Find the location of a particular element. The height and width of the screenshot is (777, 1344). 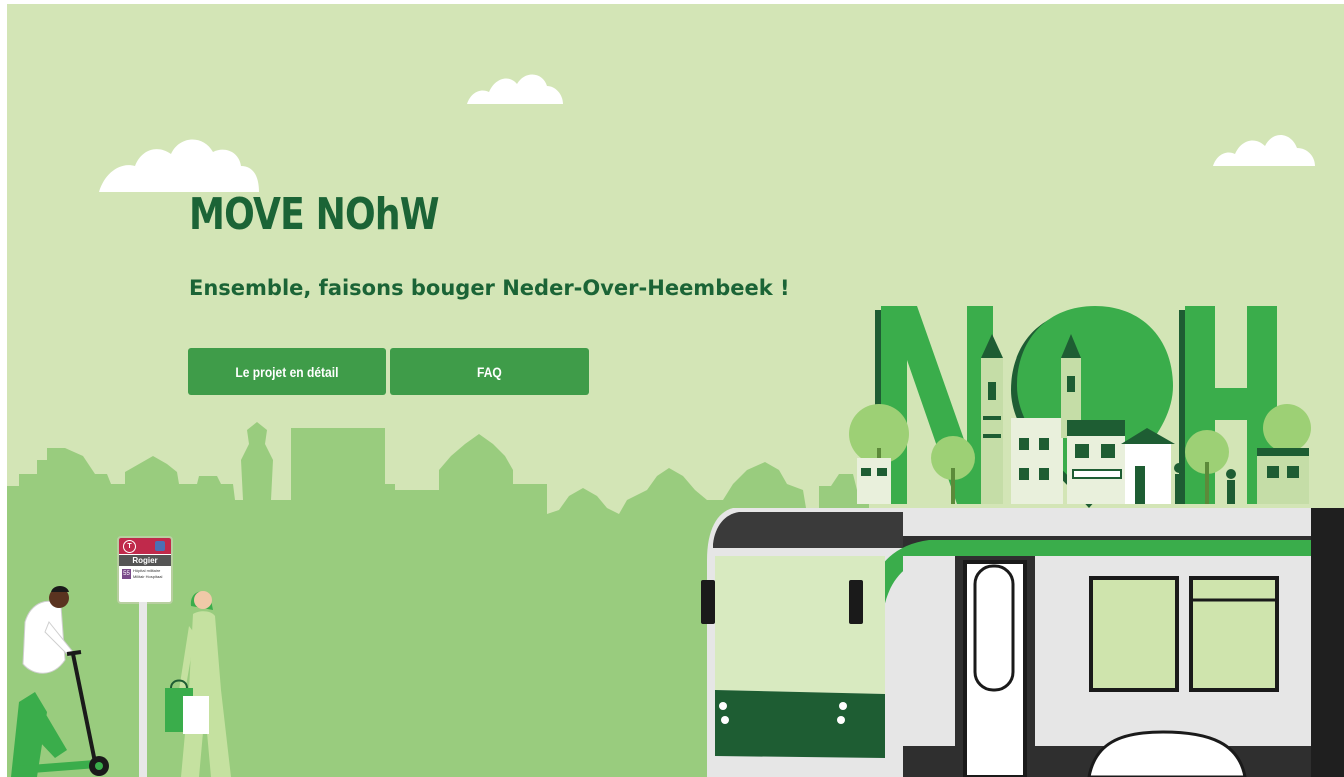

line-number: 55 is located at coordinates (126, 574).